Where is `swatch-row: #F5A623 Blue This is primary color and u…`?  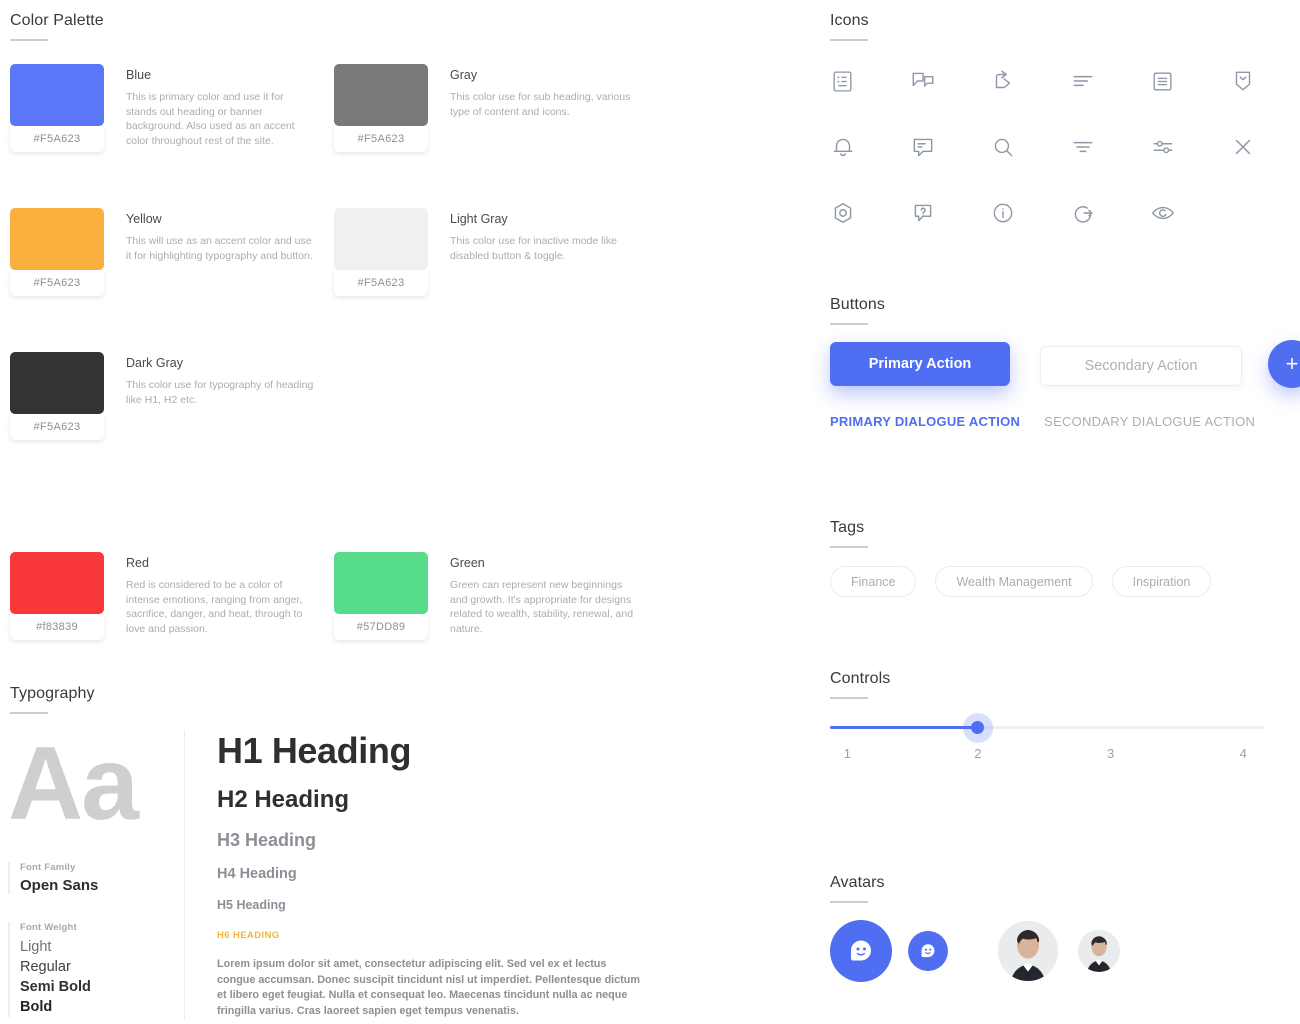
swatch-row: #F5A623 Blue This is primary color and u… is located at coordinates (350, 108).